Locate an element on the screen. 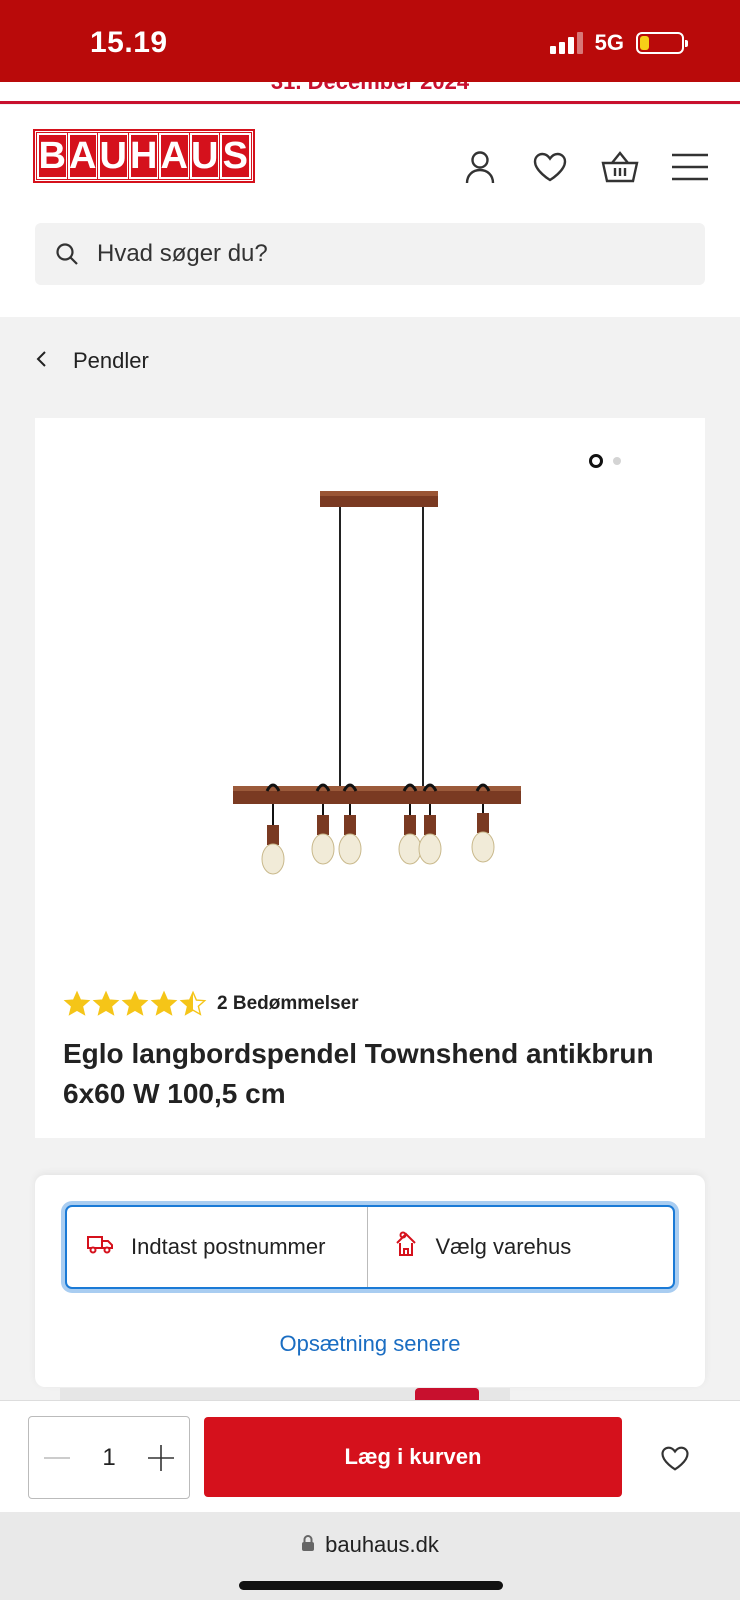 The width and height of the screenshot is (740, 1600). browser-url-bar: bauhaus.dk is located at coordinates (370, 1556).